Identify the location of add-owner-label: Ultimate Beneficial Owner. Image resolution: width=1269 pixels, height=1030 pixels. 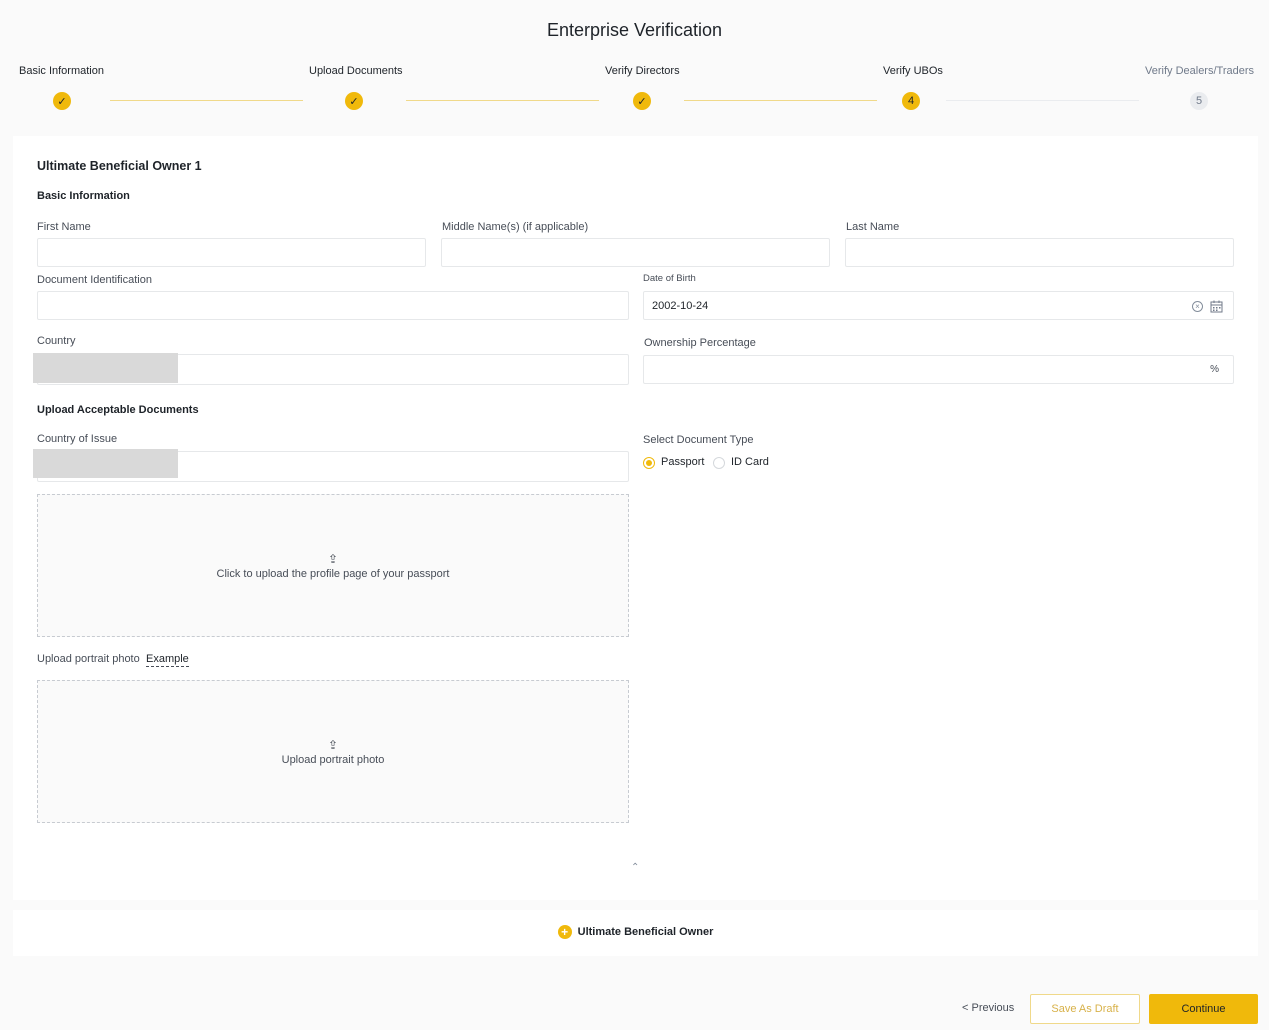
(645, 932).